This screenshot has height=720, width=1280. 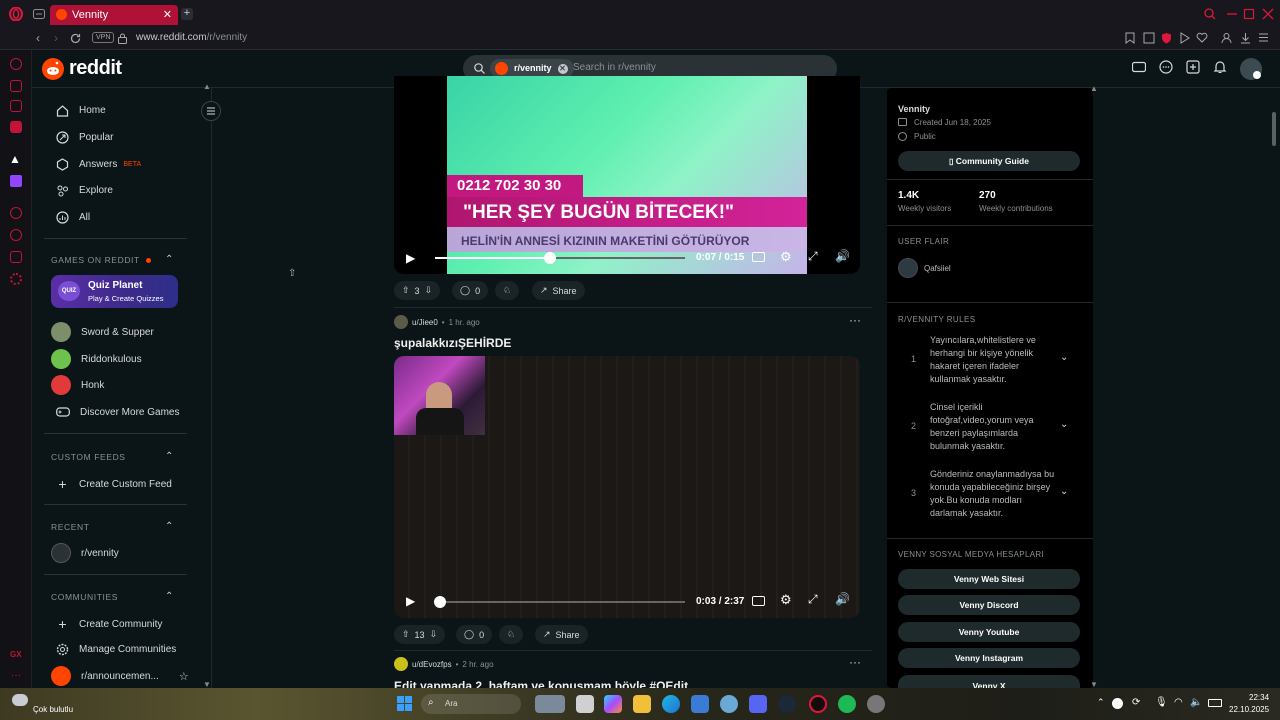 What do you see at coordinates (401, 322) in the screenshot?
I see `author-avatar` at bounding box center [401, 322].